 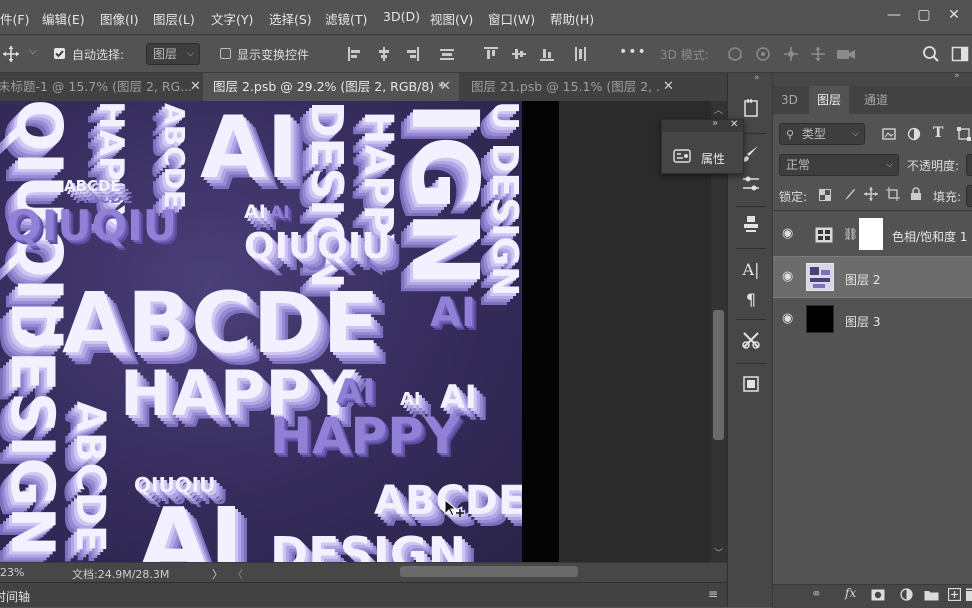 I want to click on lock-artboard-icon, so click(x=893, y=194).